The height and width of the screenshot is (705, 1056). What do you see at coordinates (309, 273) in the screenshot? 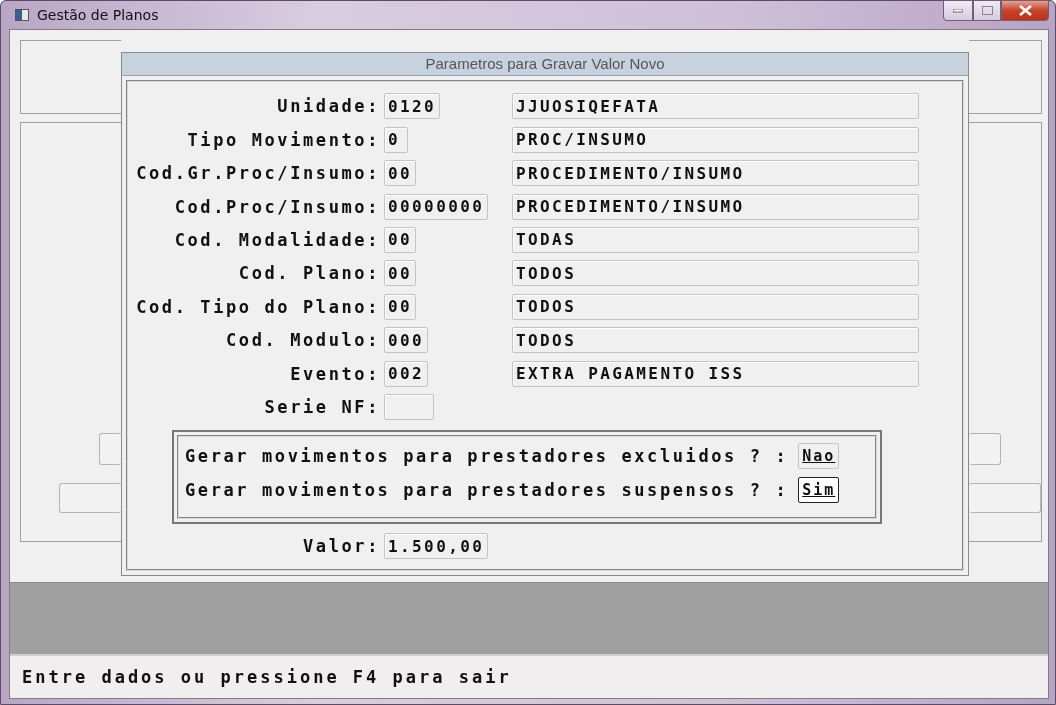
I see `field-label: Cod. Plano:` at bounding box center [309, 273].